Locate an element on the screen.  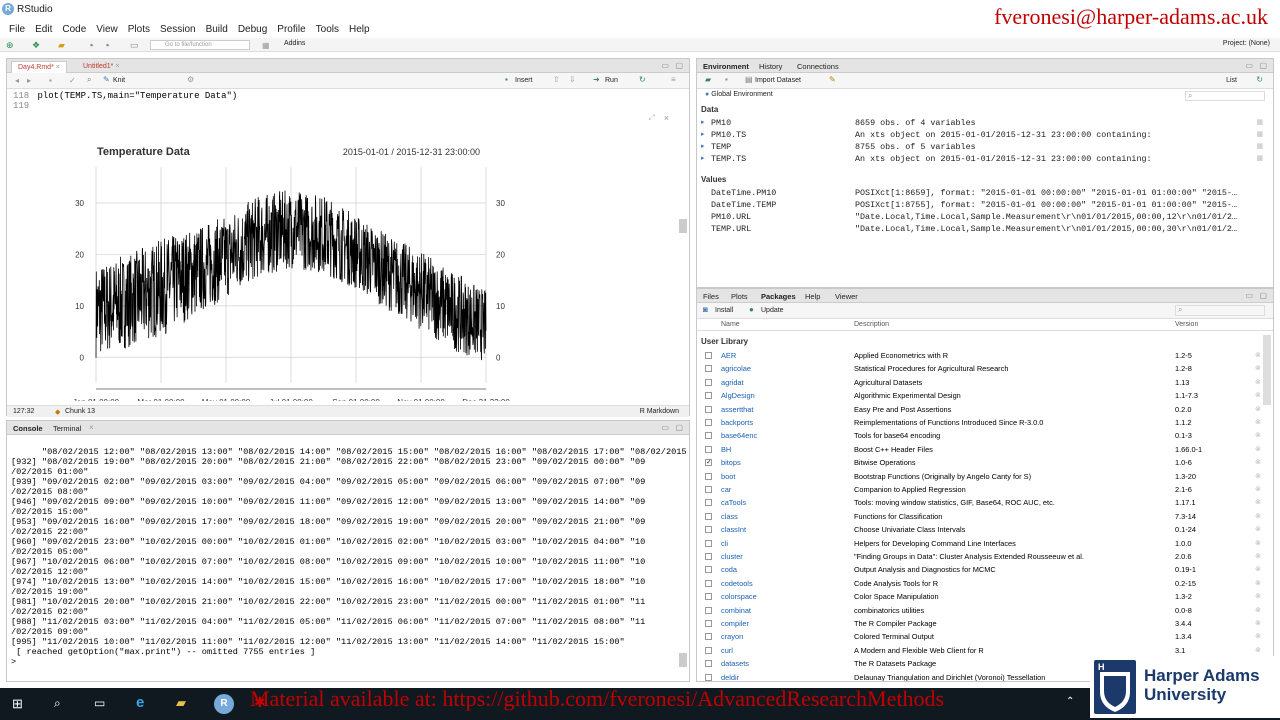
broom-icon: ✎ is located at coordinates (832, 79).